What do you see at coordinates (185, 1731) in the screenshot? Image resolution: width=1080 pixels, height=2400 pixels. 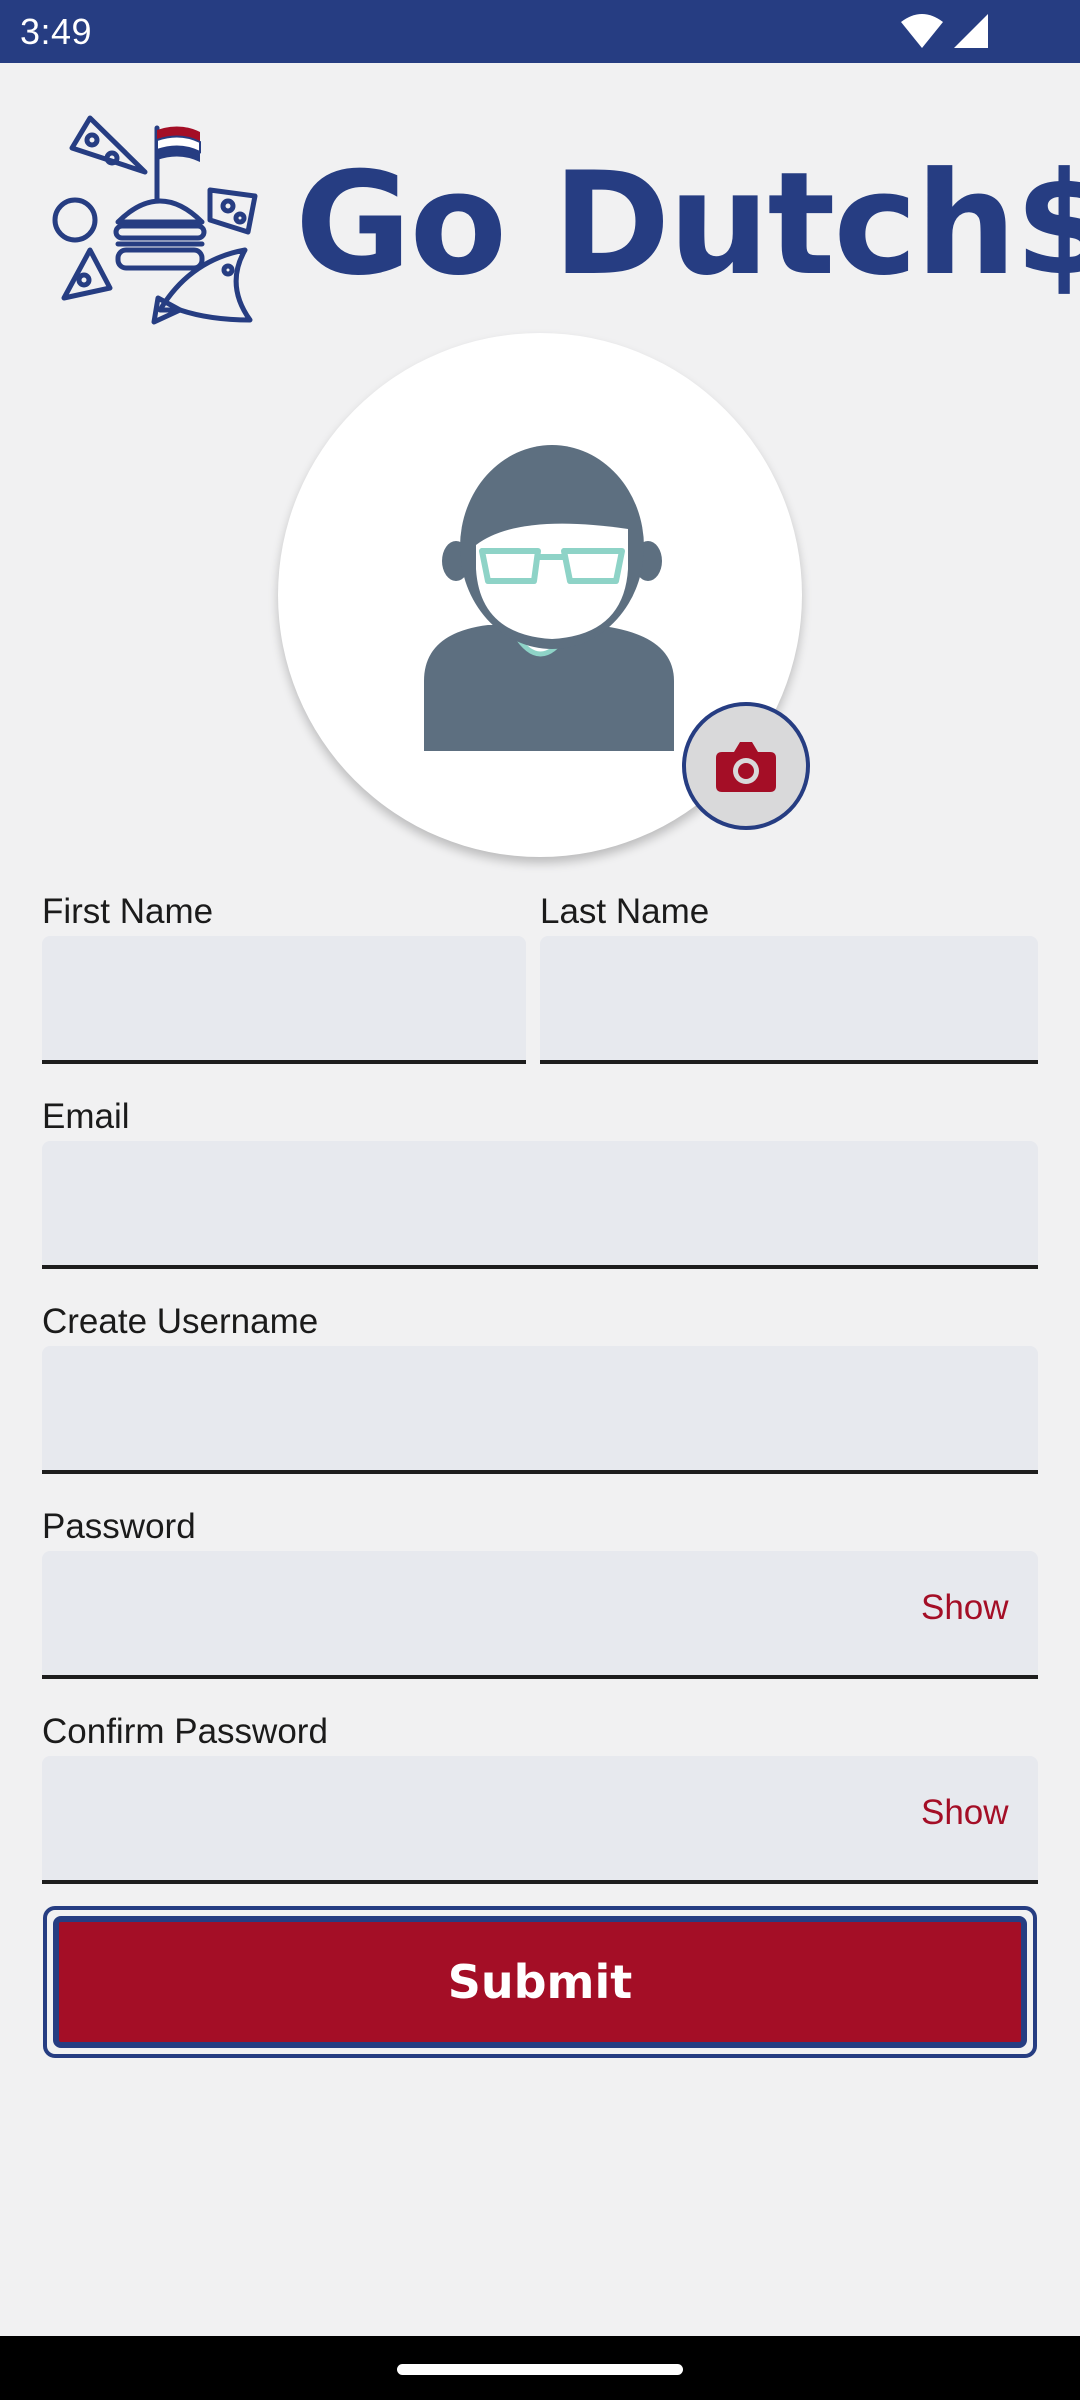 I see `confirm-password-label: Confirm Password` at bounding box center [185, 1731].